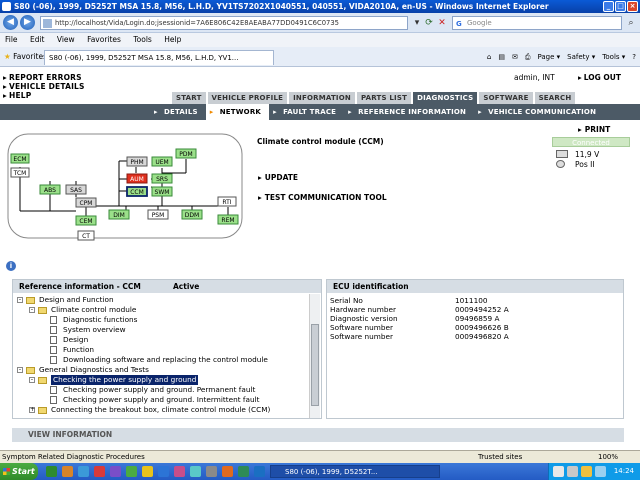  What do you see at coordinates (500, 457) in the screenshot?
I see `trusted-sites-zone: Trusted sites` at bounding box center [500, 457].